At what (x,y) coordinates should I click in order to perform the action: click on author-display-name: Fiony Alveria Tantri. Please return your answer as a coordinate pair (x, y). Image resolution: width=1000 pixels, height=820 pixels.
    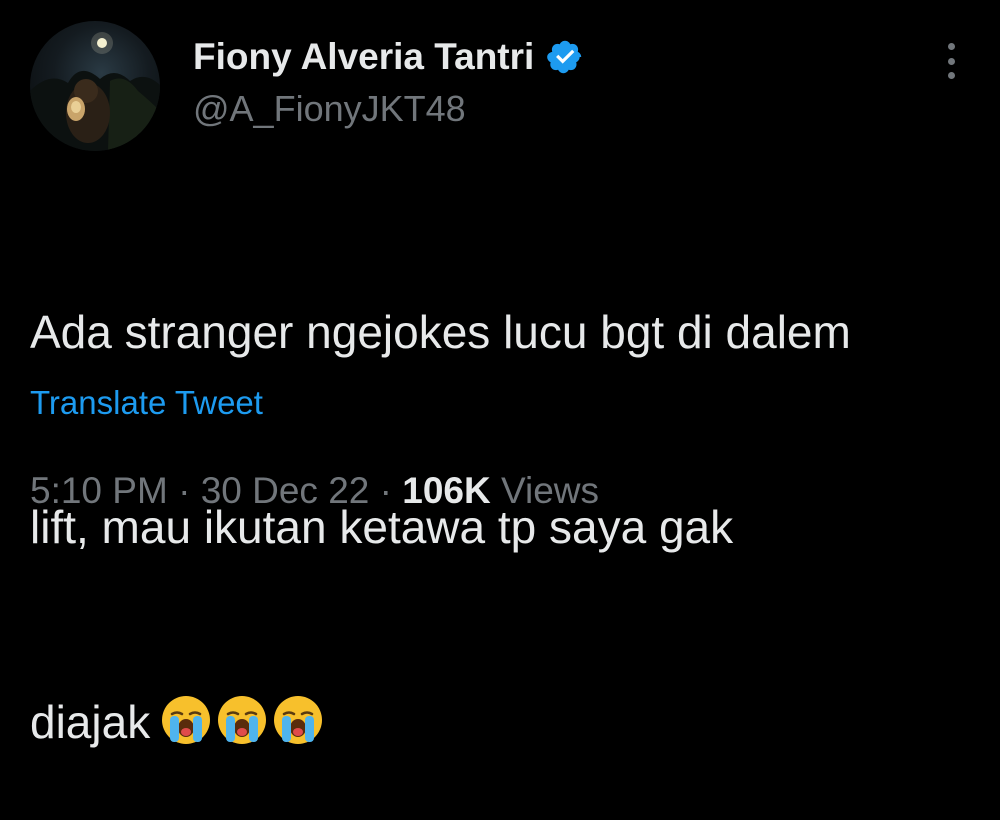
    Looking at the image, I should click on (388, 57).